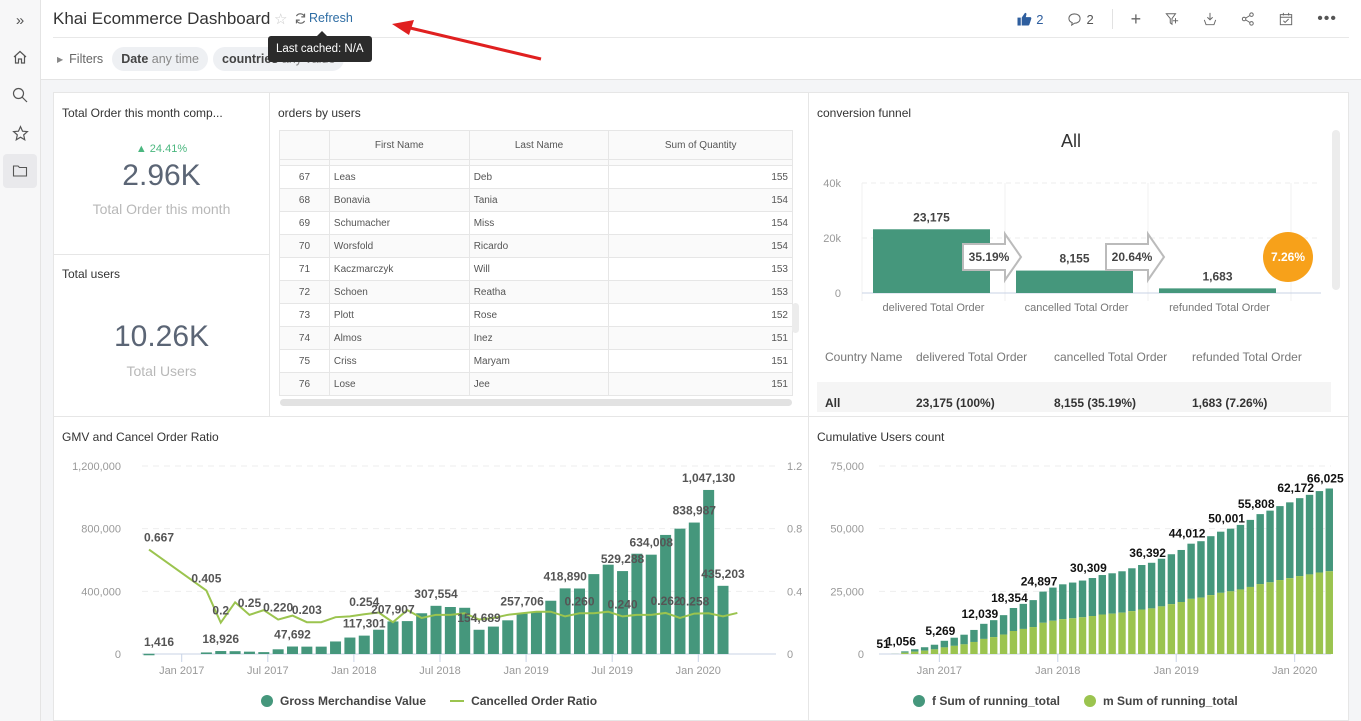  What do you see at coordinates (304, 361) in the screenshot?
I see `row-index: 75` at bounding box center [304, 361].